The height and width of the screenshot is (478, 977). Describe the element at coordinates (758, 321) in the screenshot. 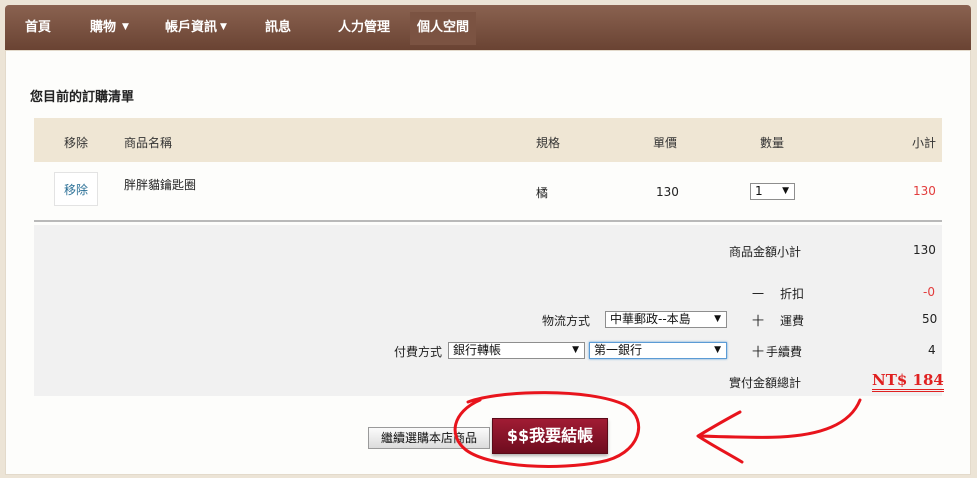

I see `shipping-sign: 十` at that location.